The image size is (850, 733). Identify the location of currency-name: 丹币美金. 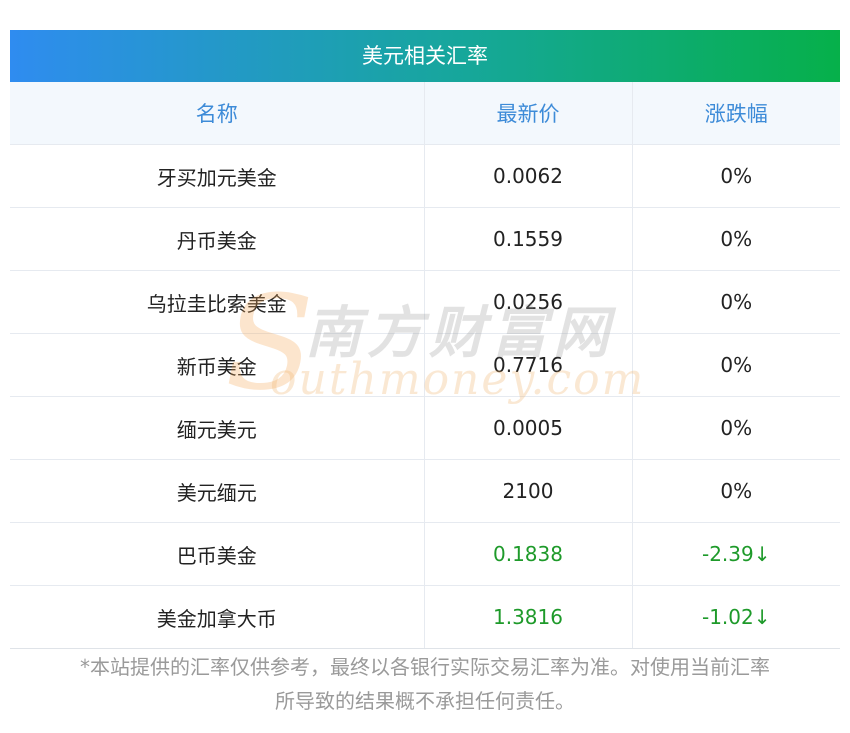
(217, 239).